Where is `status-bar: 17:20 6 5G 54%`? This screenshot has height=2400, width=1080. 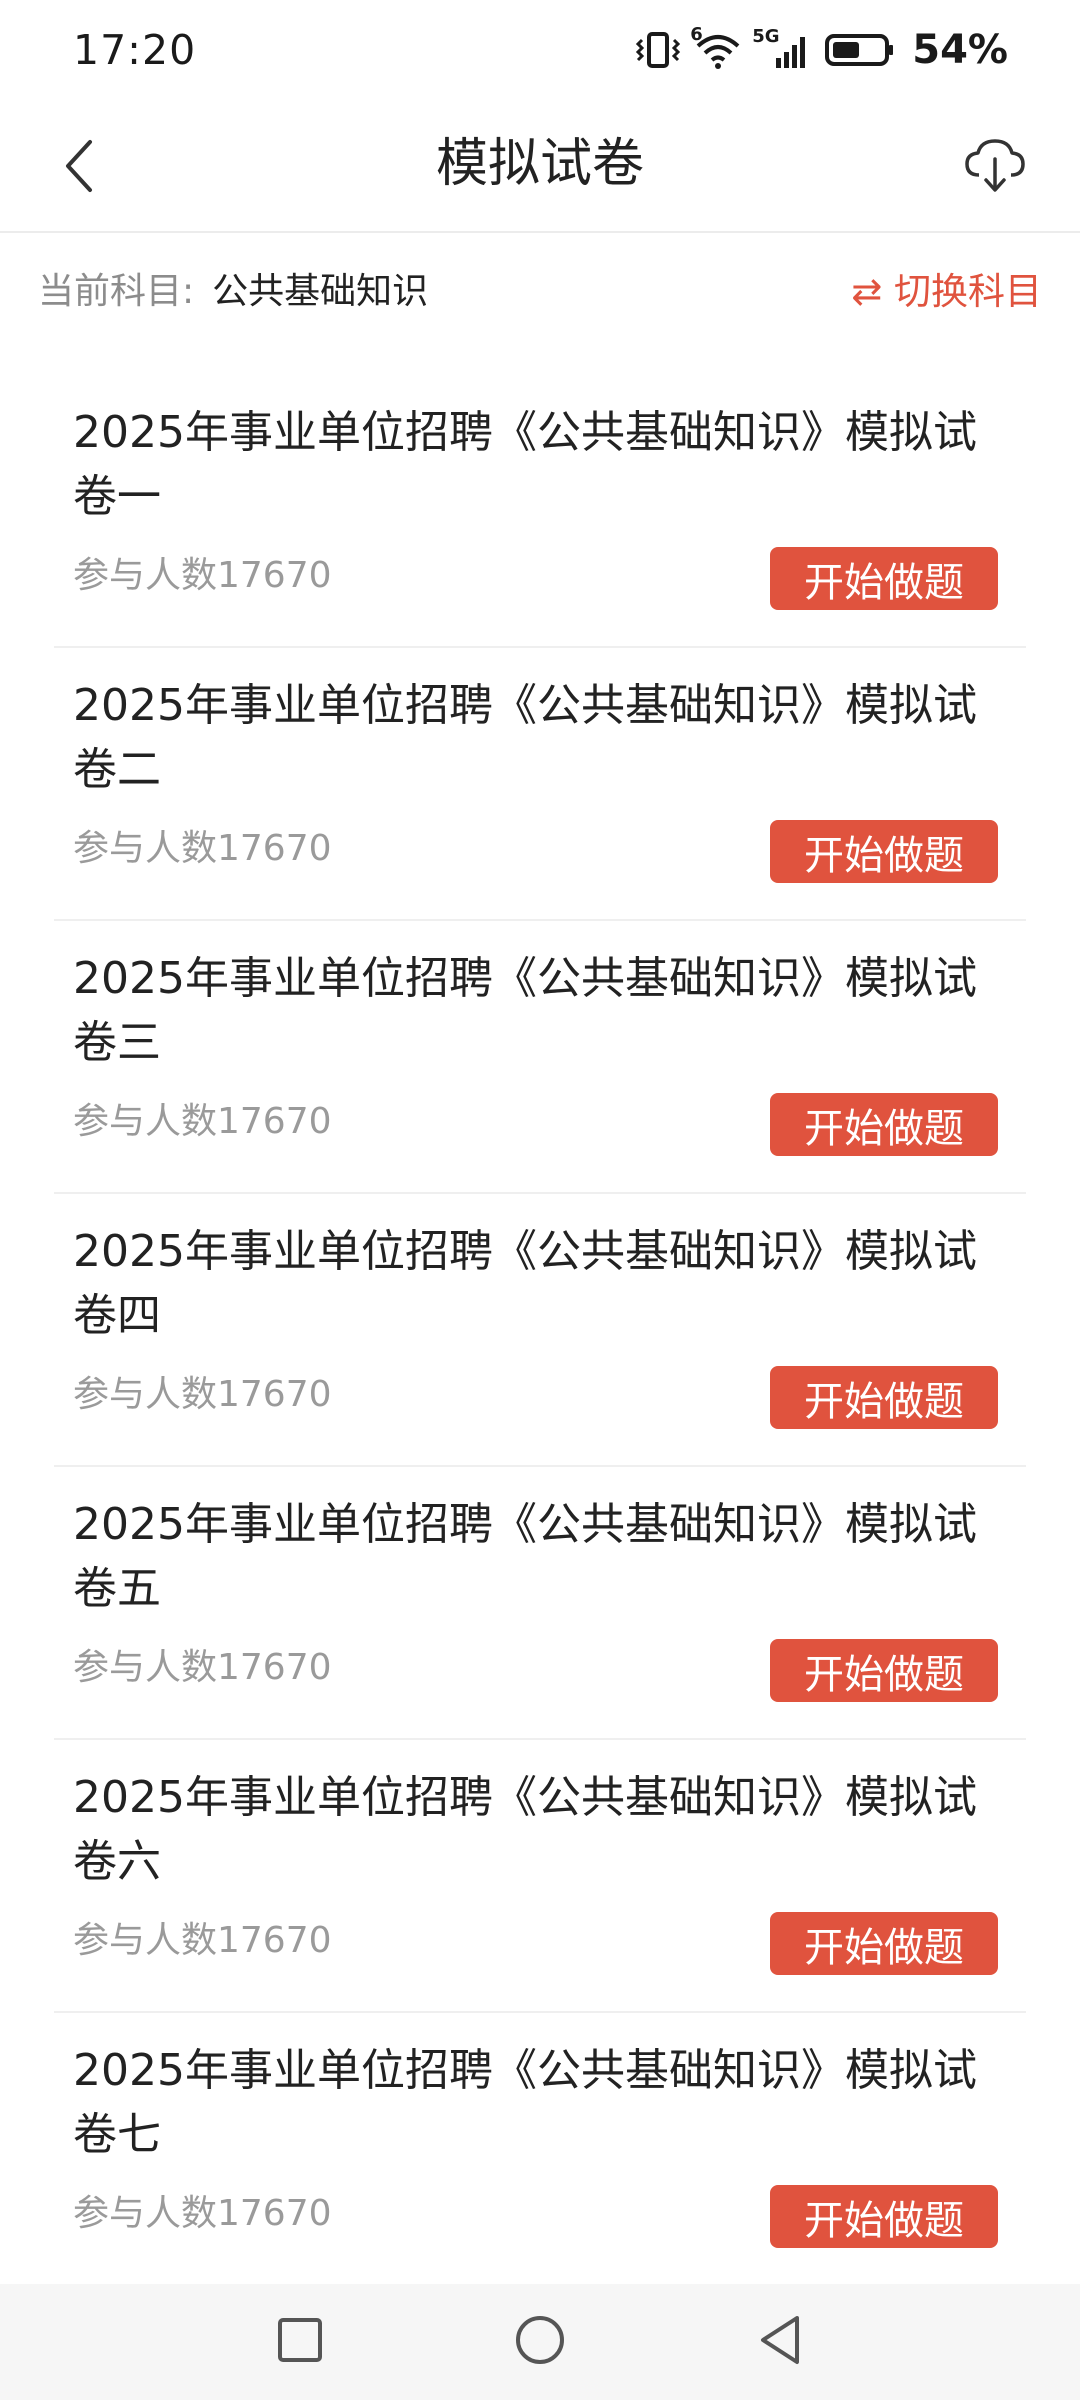
status-bar: 17:20 6 5G 54% is located at coordinates (540, 50).